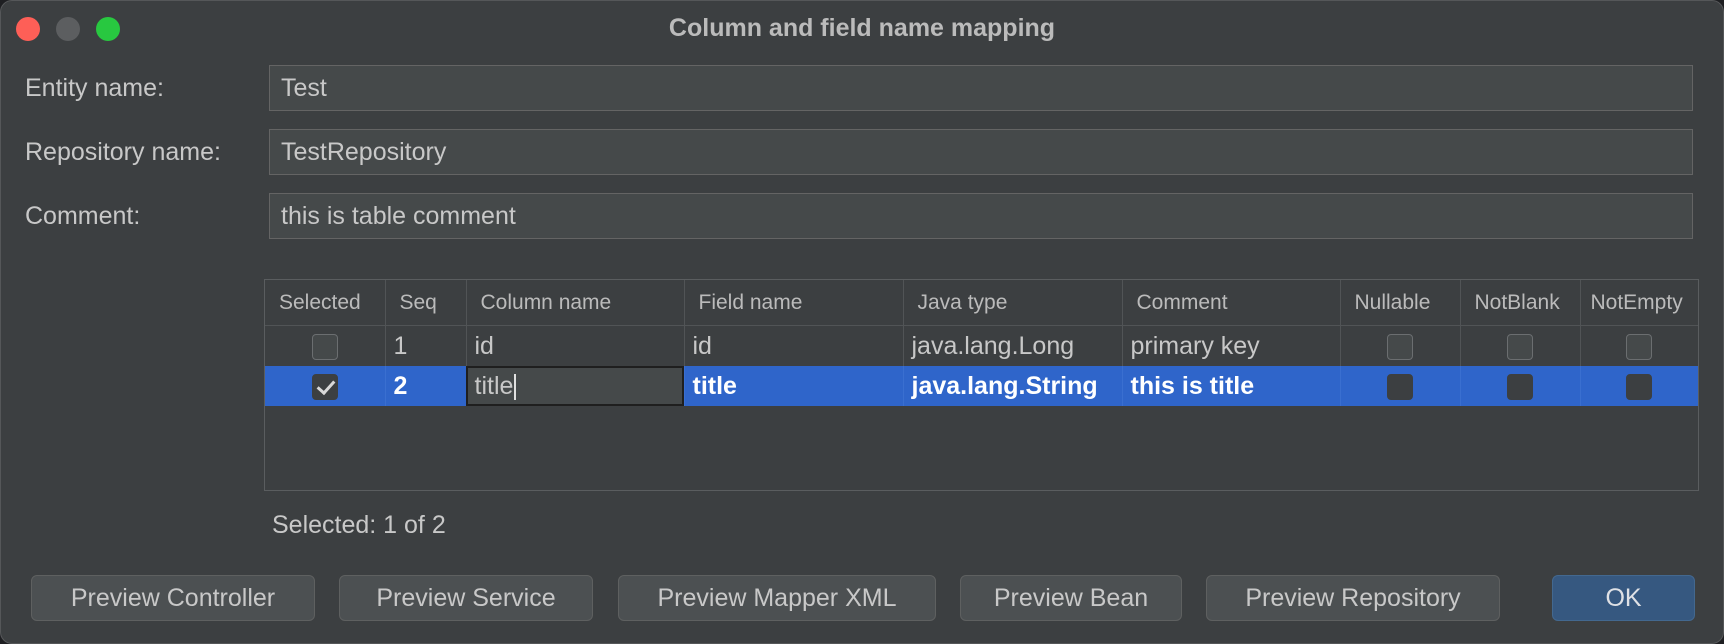  I want to click on comment-field: this is table comment, so click(981, 216).